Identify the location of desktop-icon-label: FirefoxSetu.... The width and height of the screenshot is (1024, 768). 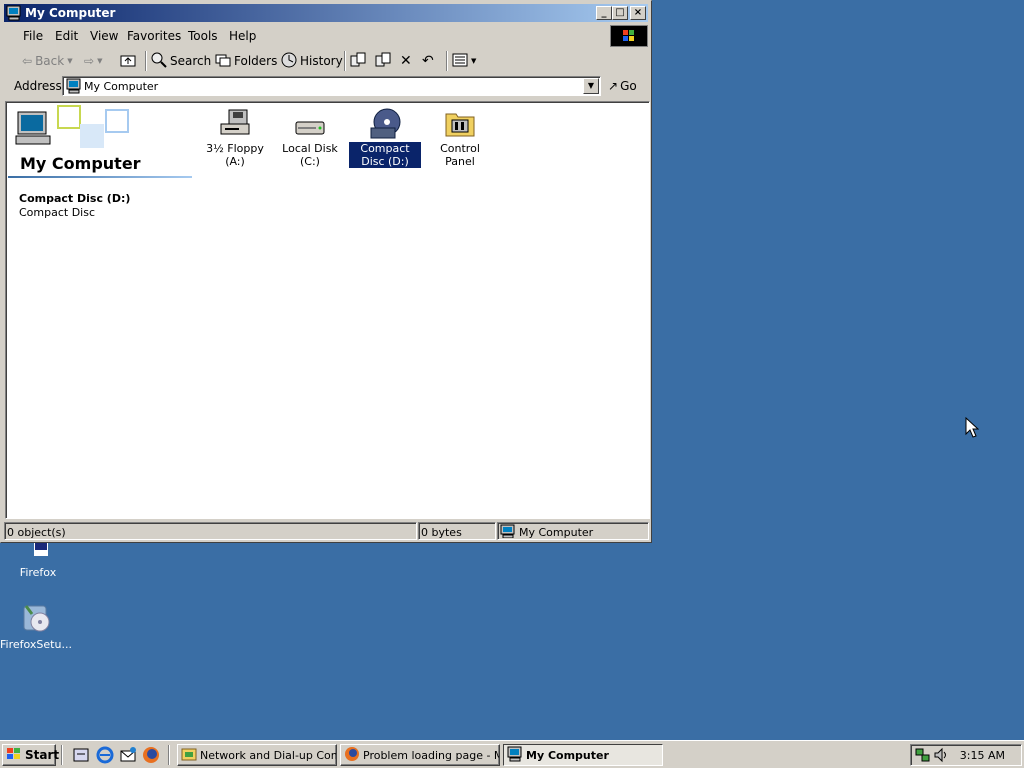
(36, 644).